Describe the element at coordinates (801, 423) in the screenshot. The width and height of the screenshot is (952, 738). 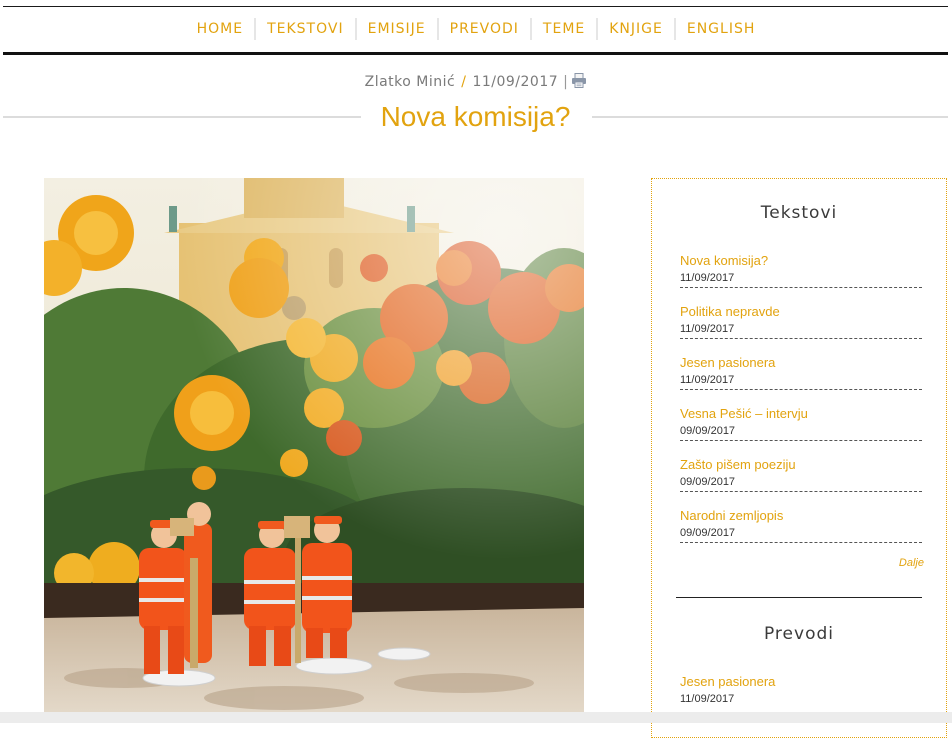
I see `list-item: Vesna Pešić – intervju 09/09/2017` at that location.